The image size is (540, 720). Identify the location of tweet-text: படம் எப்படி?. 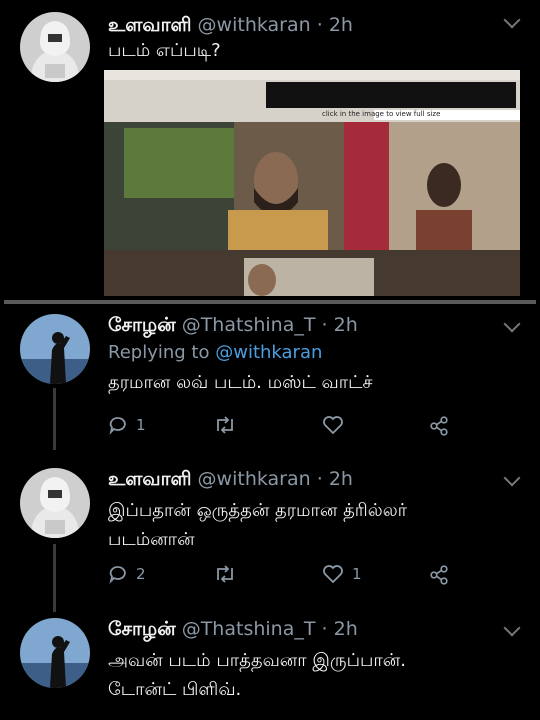
(164, 50).